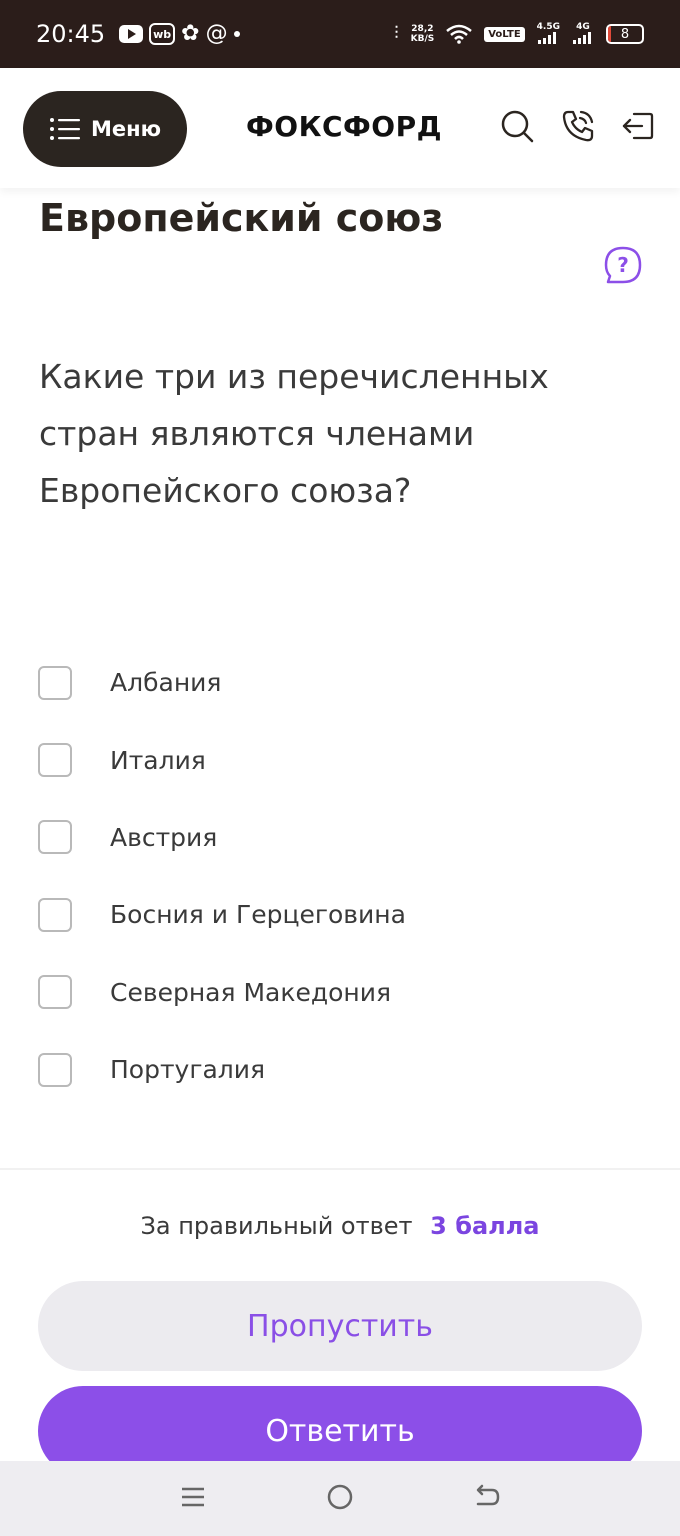  I want to click on recent-apps-icon, so click(193, 1499).